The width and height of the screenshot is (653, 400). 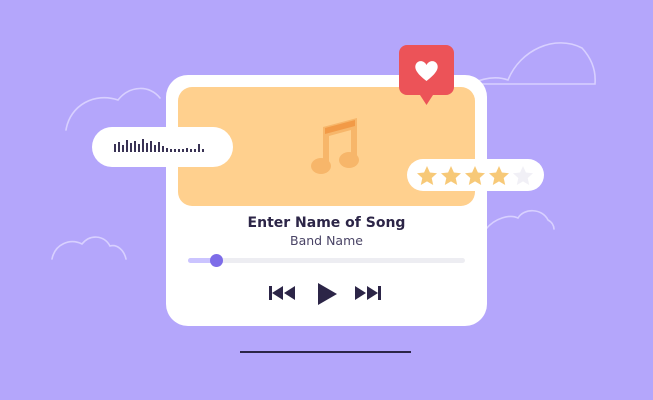 I want to click on star-rating, so click(x=475, y=175).